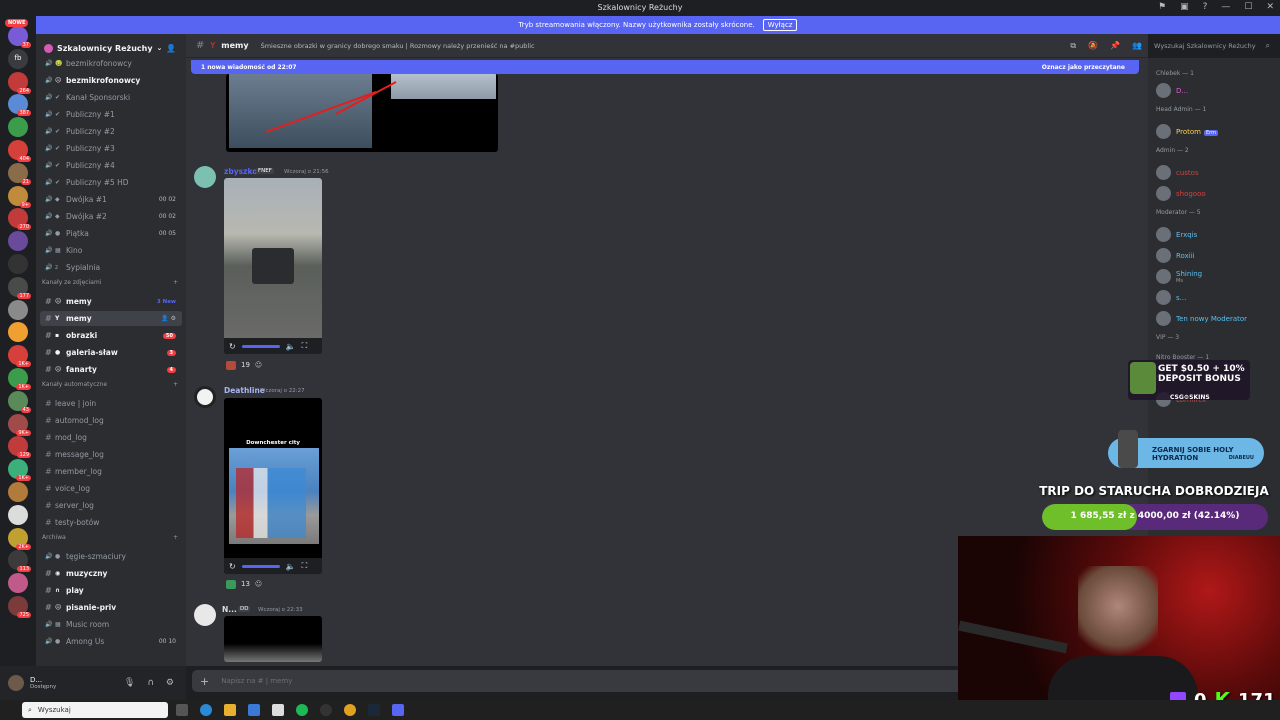 This screenshot has height=720, width=1280. Describe the element at coordinates (1177, 172) in the screenshot. I see `member-item: custos` at that location.